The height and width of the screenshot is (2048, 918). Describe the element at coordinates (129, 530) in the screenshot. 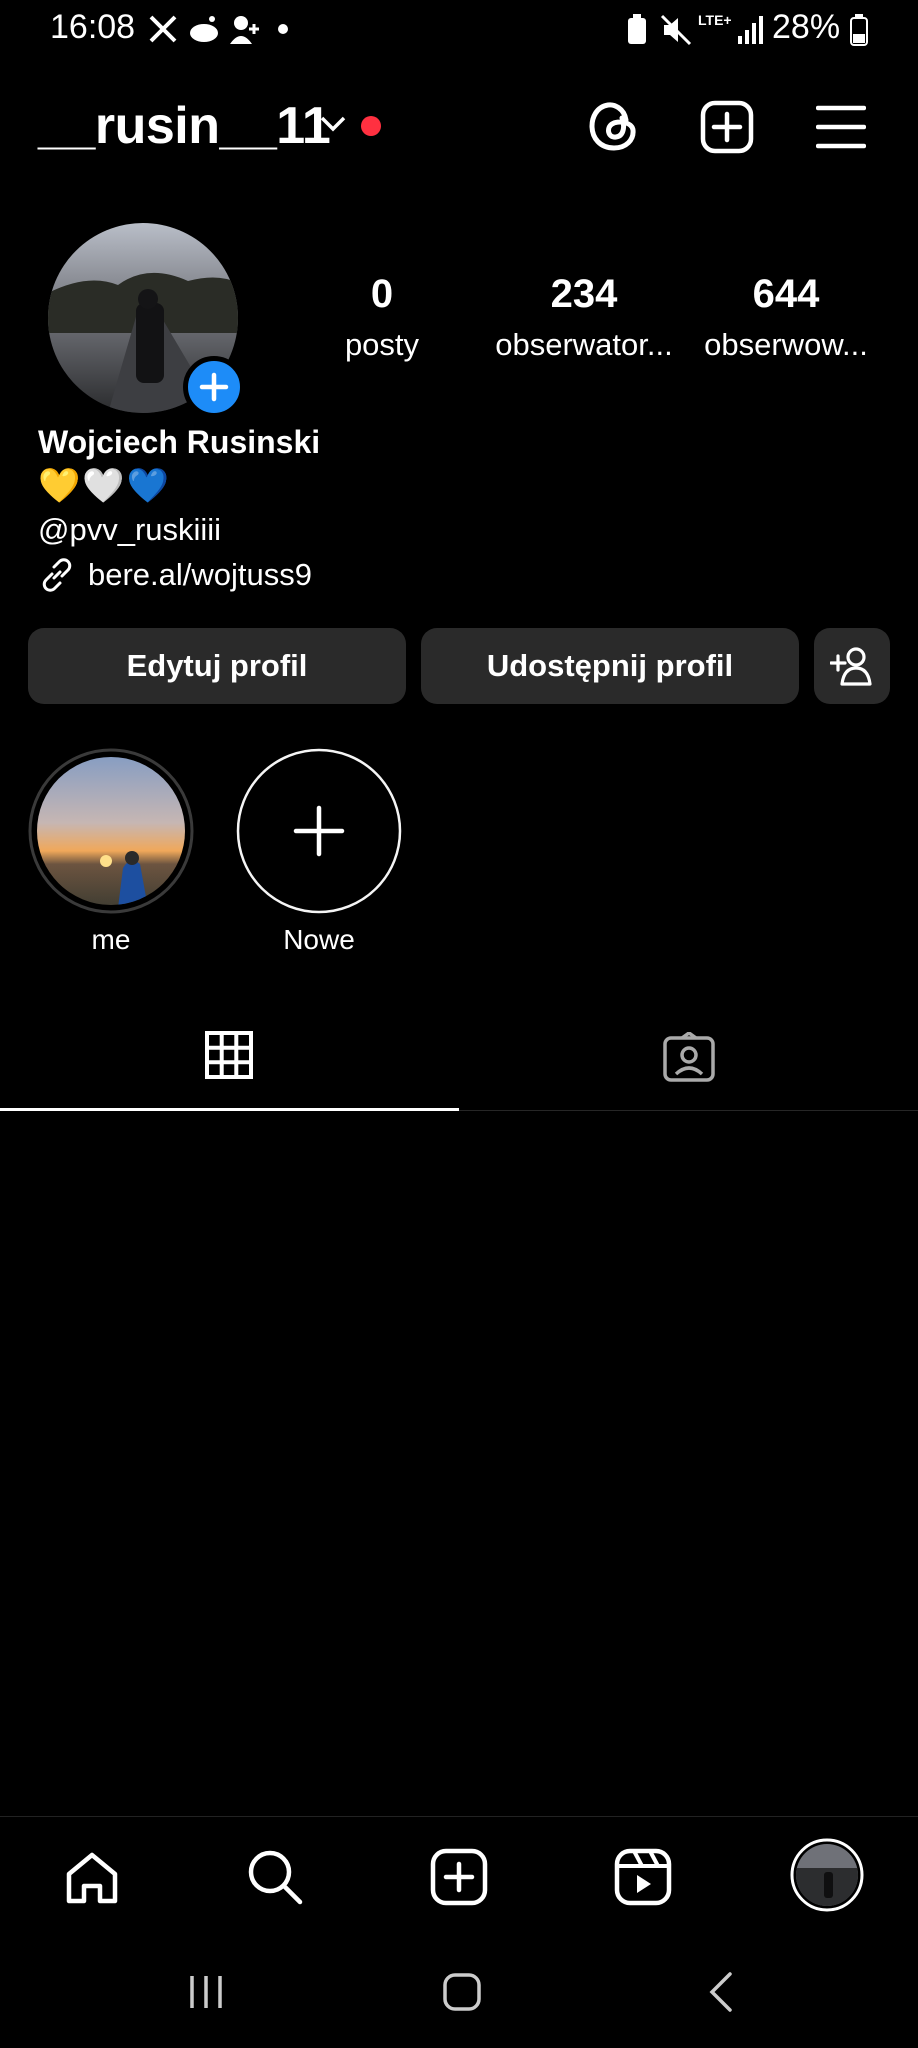

I see `bio-handle: @pvv_ruskiiii` at that location.